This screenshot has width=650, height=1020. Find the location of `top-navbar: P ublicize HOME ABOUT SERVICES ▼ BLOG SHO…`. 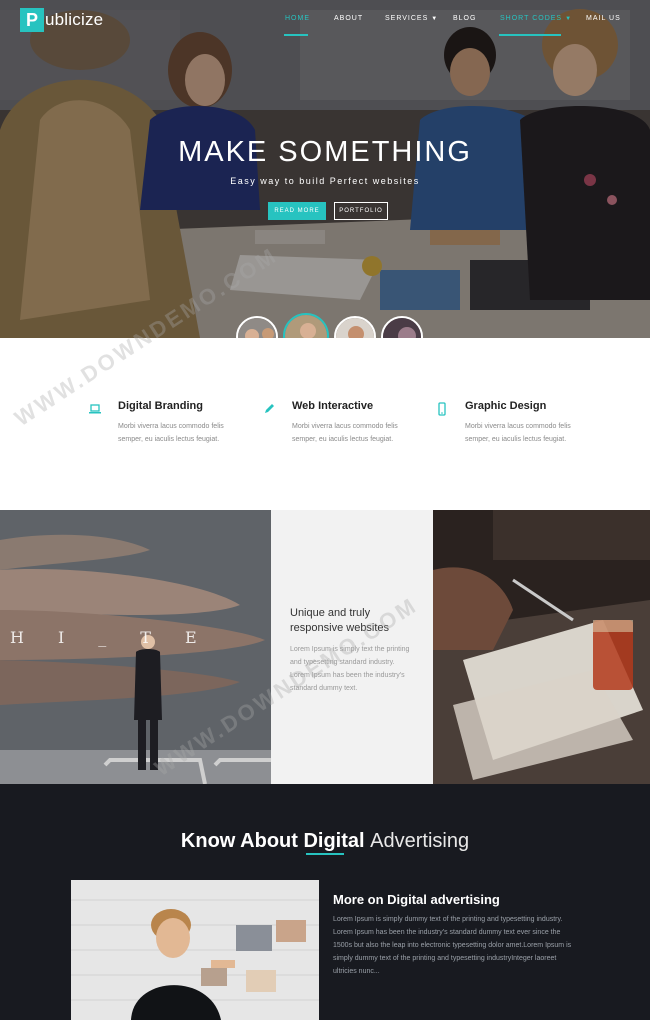

top-navbar: P ublicize HOME ABOUT SERVICES ▼ BLOG SHO… is located at coordinates (325, 20).